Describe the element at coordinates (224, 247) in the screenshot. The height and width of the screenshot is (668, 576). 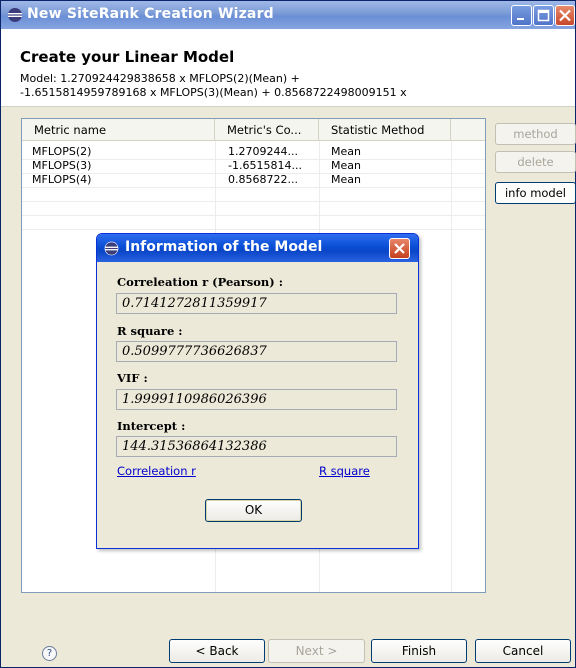
I see `dialog-title: Information of the Model` at that location.